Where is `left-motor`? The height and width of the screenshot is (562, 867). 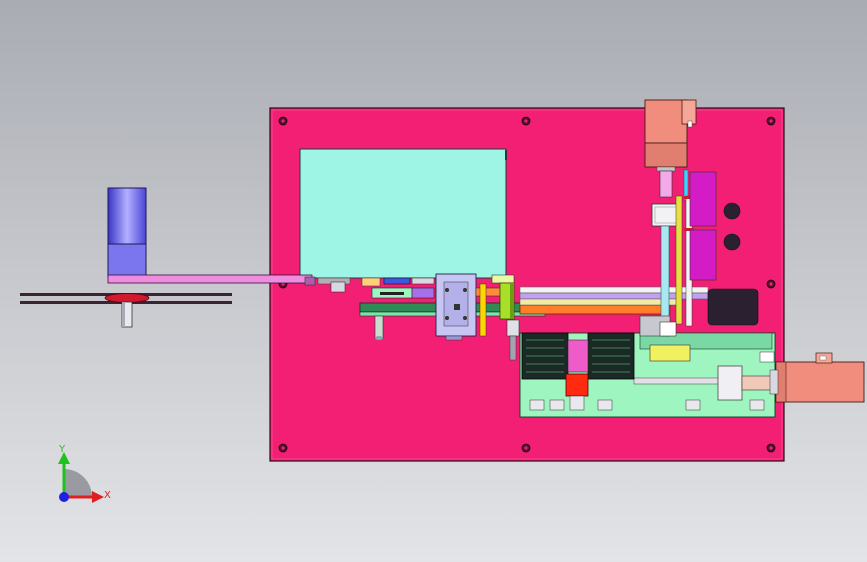
left-motor is located at coordinates (127, 232).